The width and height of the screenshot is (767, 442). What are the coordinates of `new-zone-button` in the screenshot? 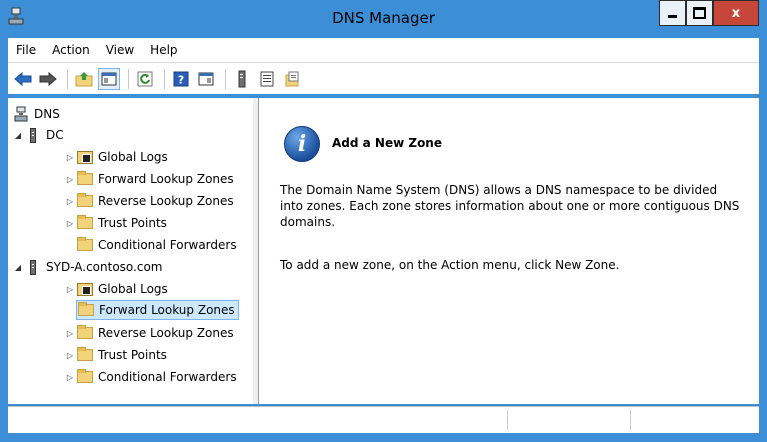 It's located at (292, 79).